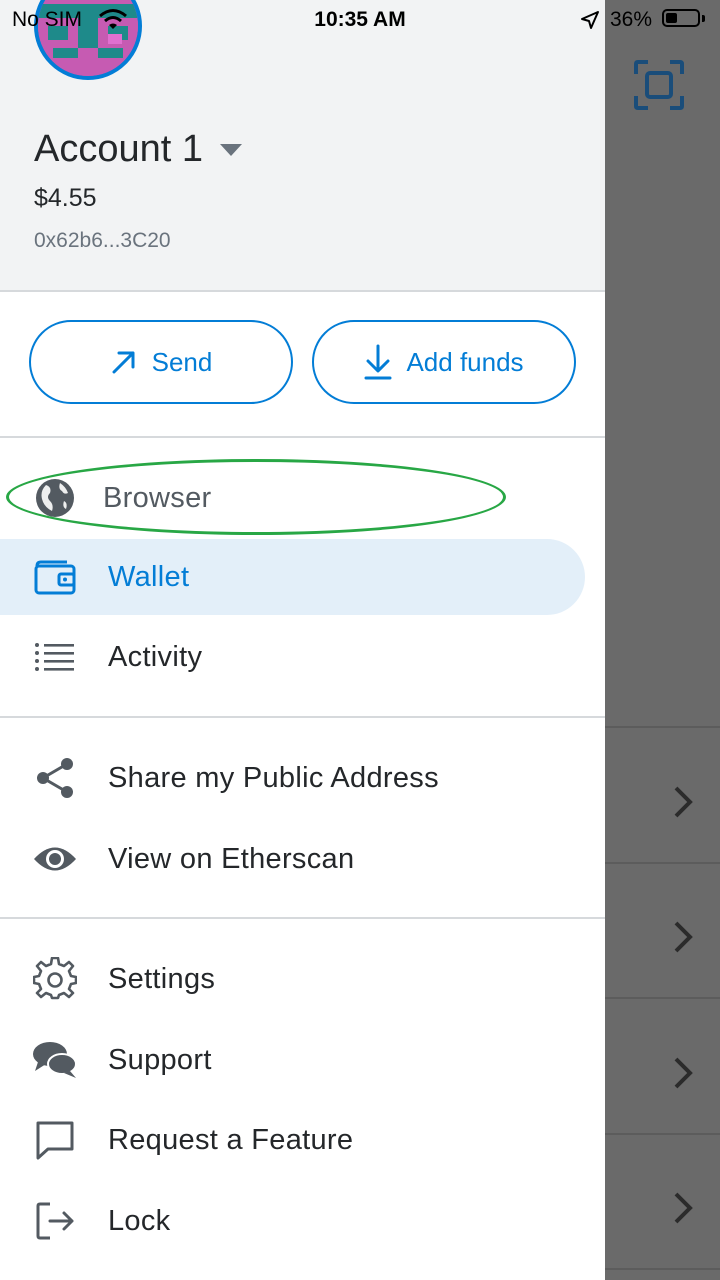  Describe the element at coordinates (55, 1140) in the screenshot. I see `message-square-icon` at that location.